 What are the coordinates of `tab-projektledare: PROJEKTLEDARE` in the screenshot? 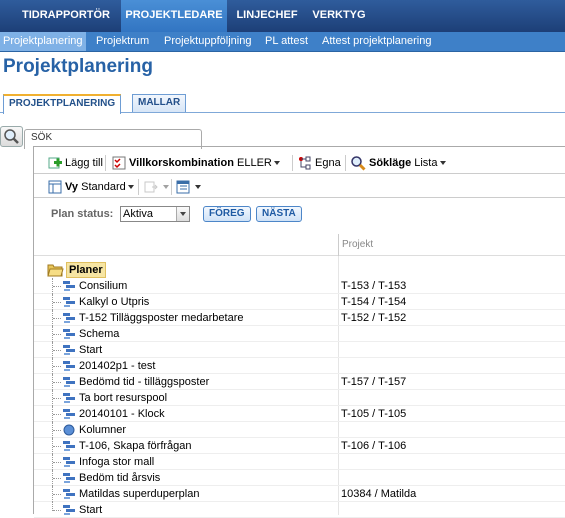 It's located at (174, 16).